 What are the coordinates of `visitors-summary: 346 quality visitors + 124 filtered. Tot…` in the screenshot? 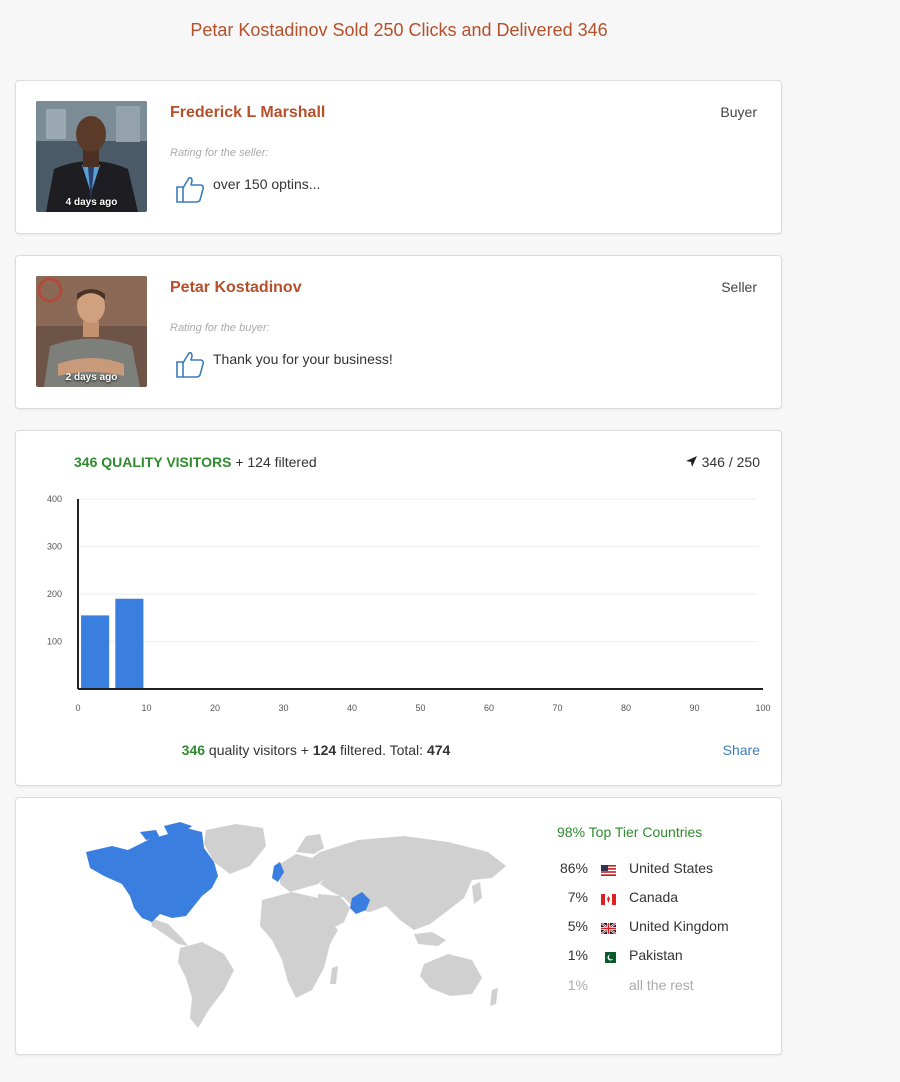 It's located at (316, 750).